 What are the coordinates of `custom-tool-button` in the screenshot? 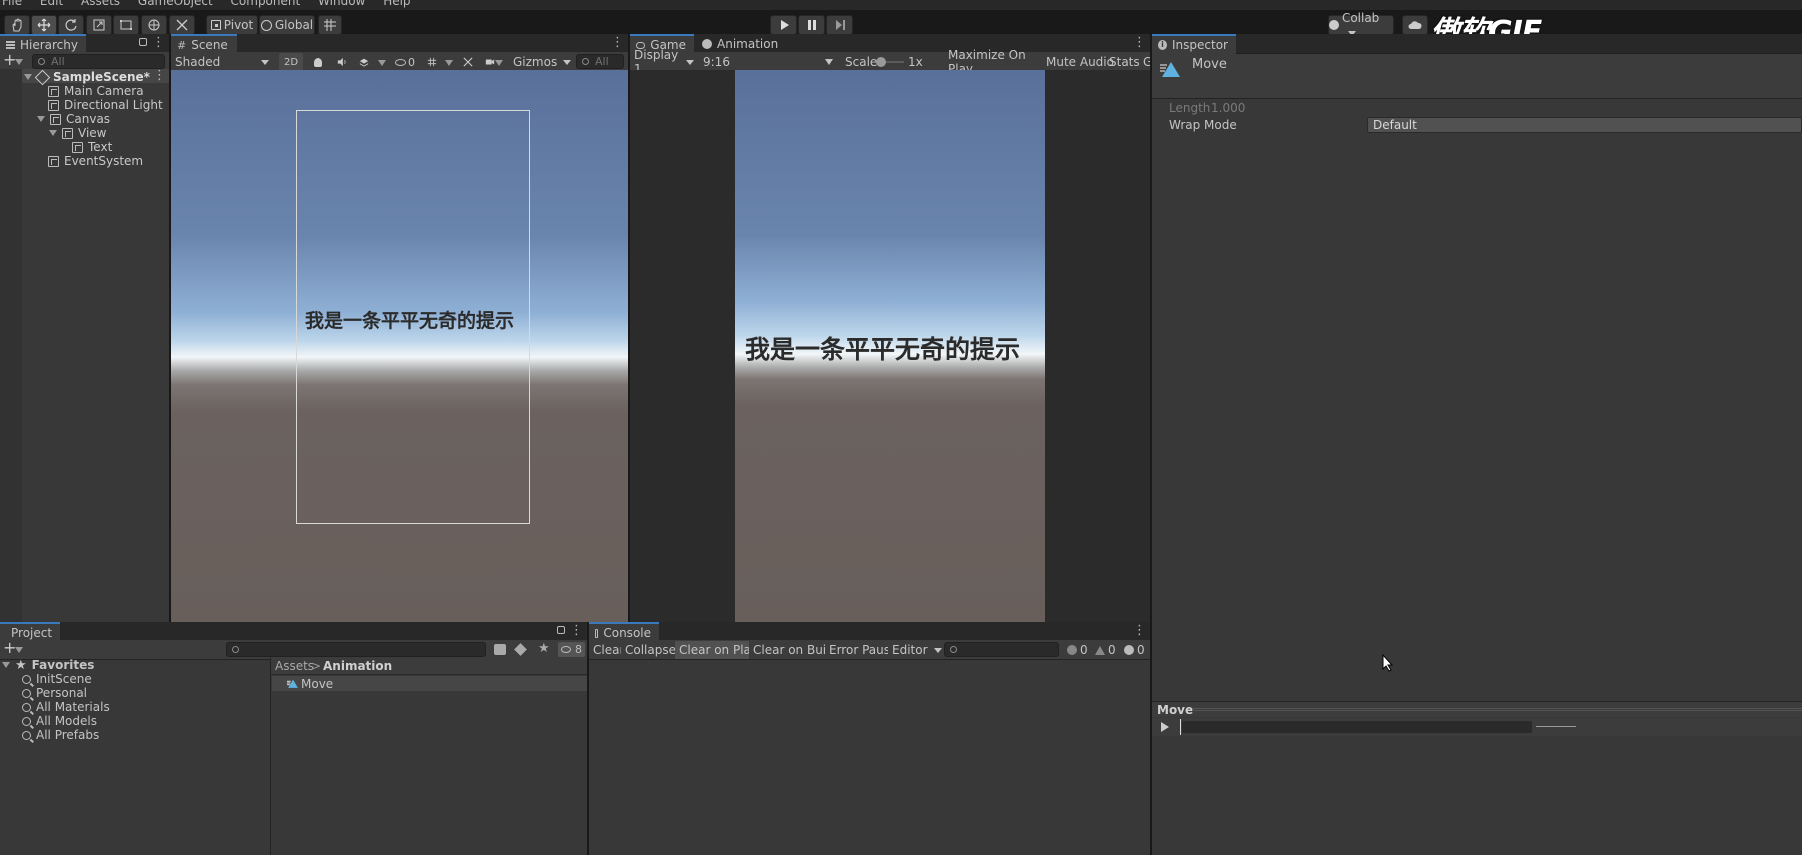 It's located at (182, 25).